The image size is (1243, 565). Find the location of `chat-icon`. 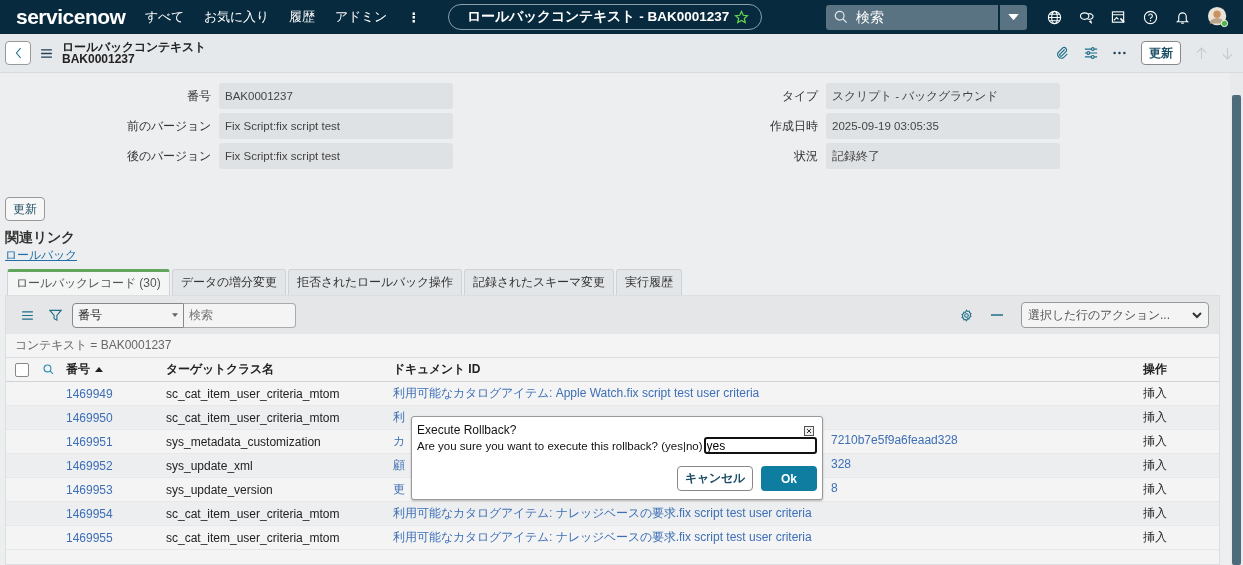

chat-icon is located at coordinates (1086, 17).